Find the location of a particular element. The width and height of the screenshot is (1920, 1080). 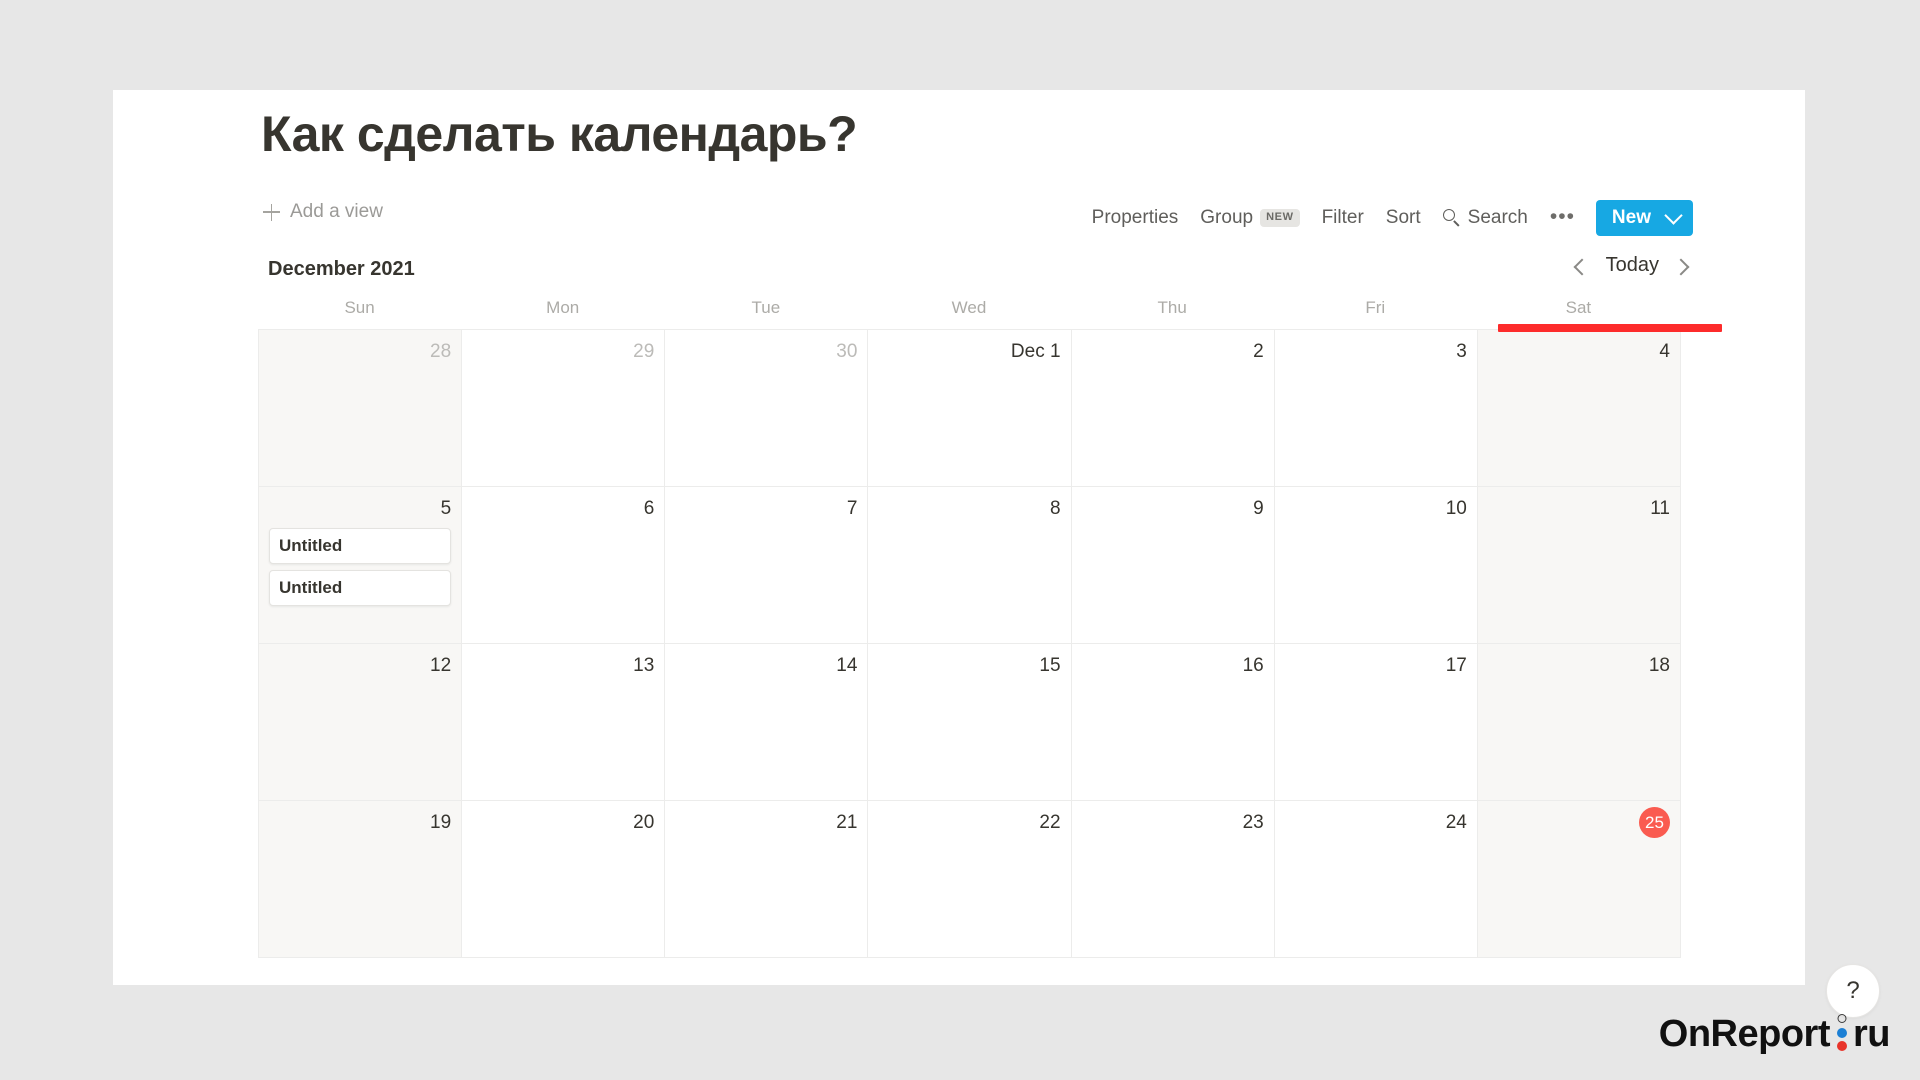

filter-button: Filter is located at coordinates (1343, 218).